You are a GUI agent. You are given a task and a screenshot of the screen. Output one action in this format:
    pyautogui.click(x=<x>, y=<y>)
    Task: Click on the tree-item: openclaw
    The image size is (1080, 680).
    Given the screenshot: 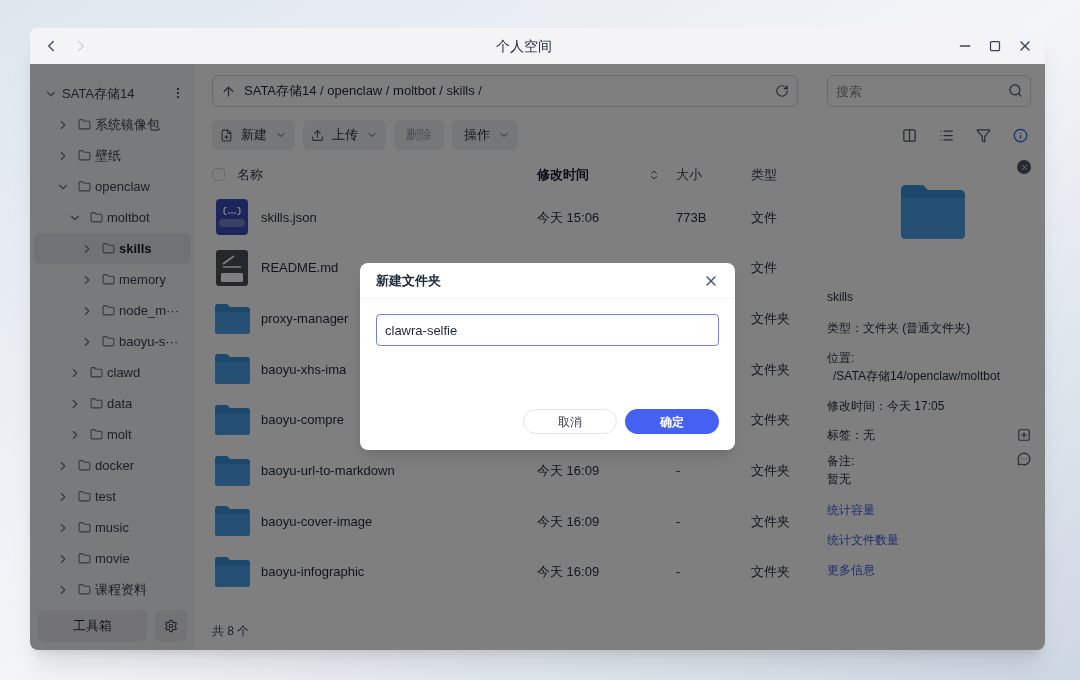 What is the action you would take?
    pyautogui.click(x=112, y=186)
    